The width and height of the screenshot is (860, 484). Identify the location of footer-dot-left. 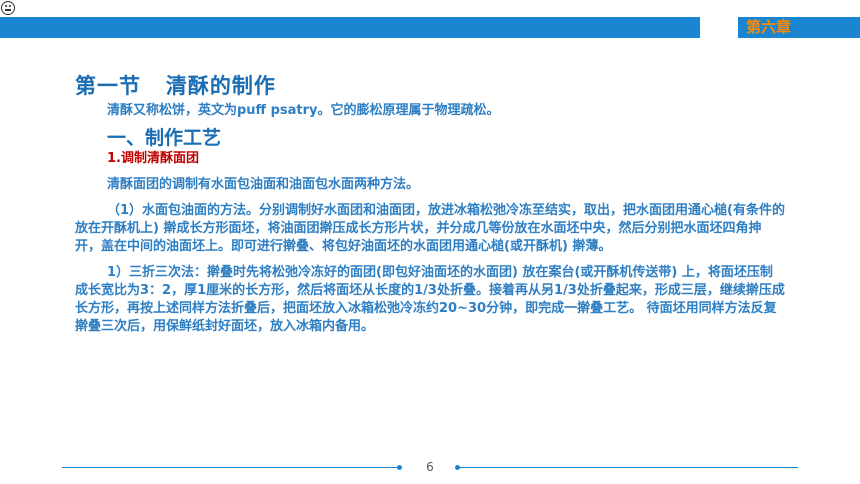
(399, 467).